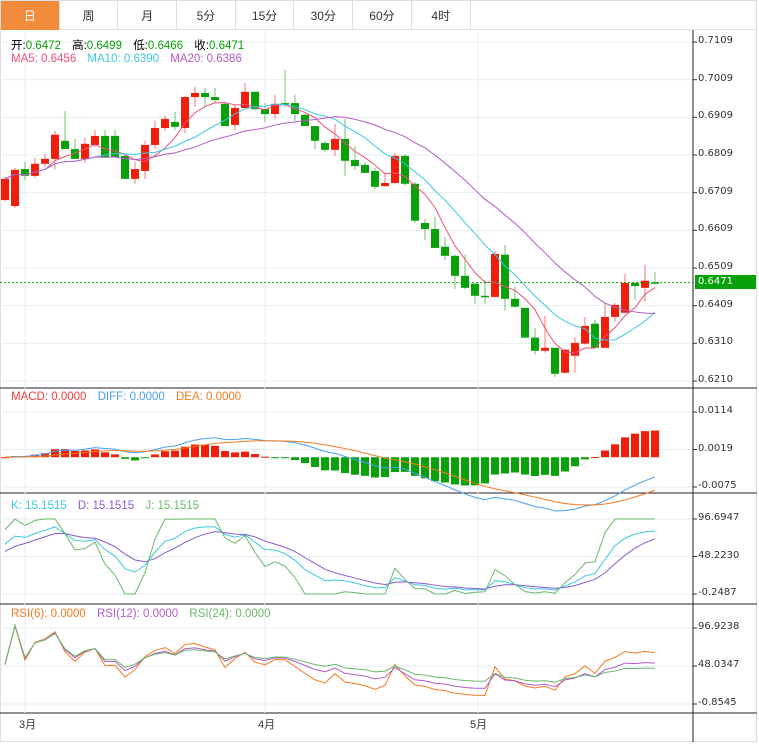 The image size is (759, 750). I want to click on rsi-axis-label: -0.8545, so click(717, 702).